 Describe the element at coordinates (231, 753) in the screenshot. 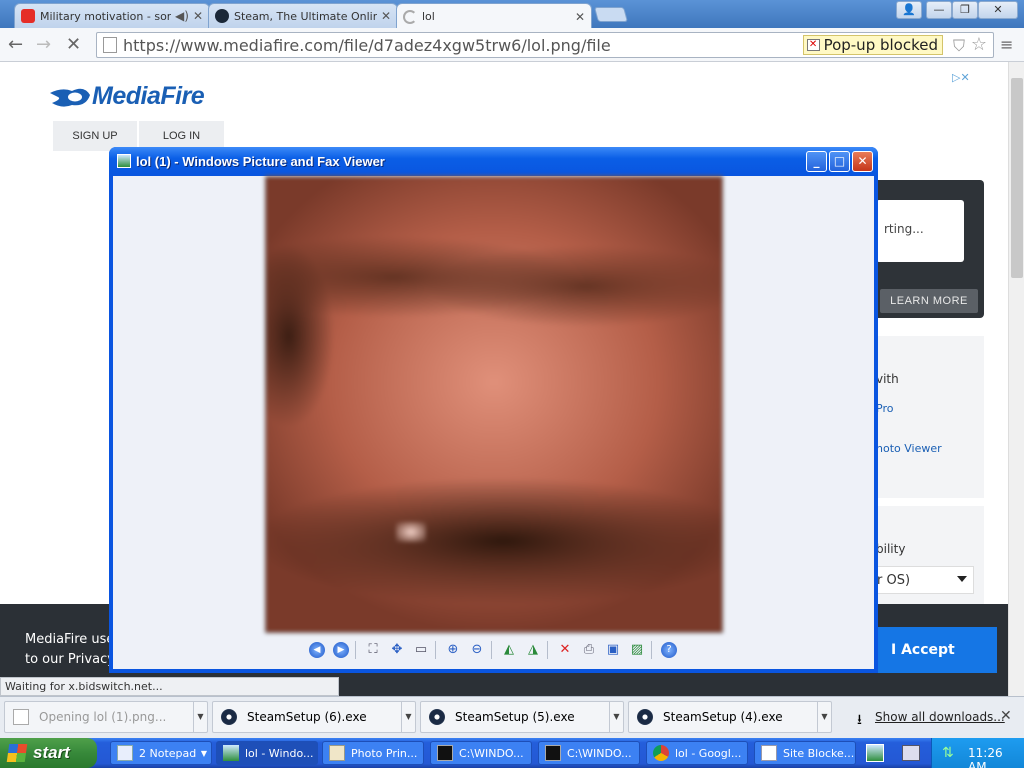

I see `picture-viewer-icon` at that location.